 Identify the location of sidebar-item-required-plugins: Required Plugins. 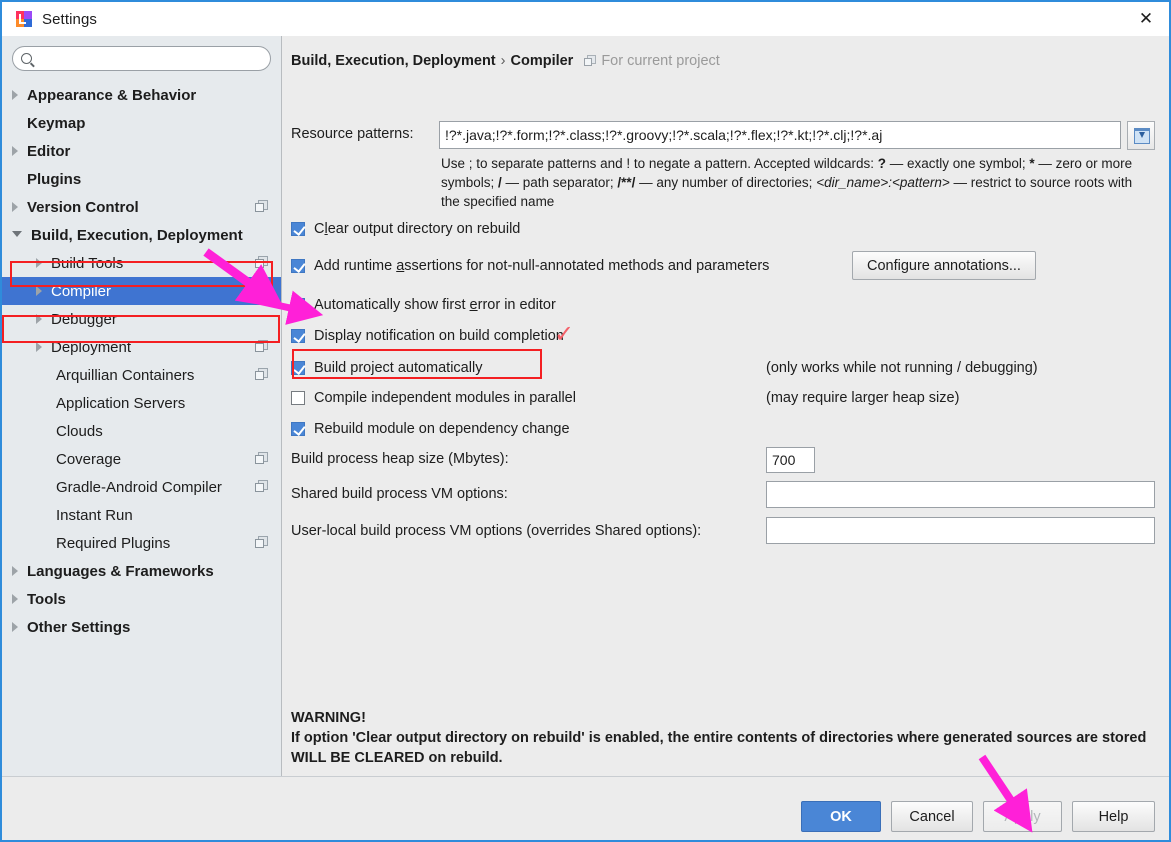
(141, 543).